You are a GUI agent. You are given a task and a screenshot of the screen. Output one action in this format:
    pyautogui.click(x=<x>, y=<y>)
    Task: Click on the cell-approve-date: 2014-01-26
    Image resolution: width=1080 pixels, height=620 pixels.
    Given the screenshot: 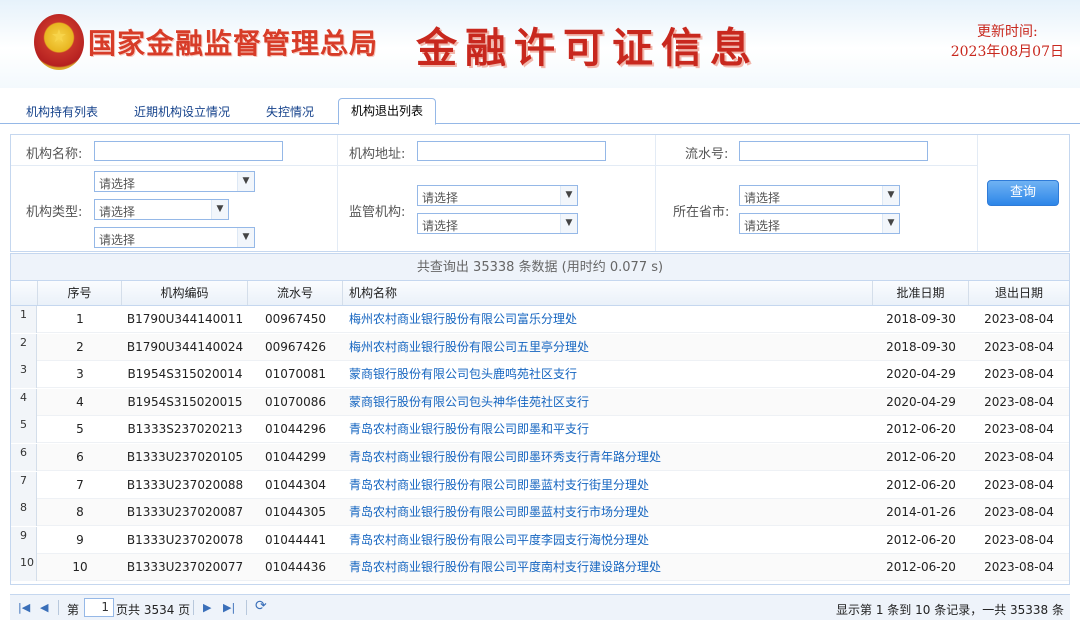 What is the action you would take?
    pyautogui.click(x=921, y=512)
    